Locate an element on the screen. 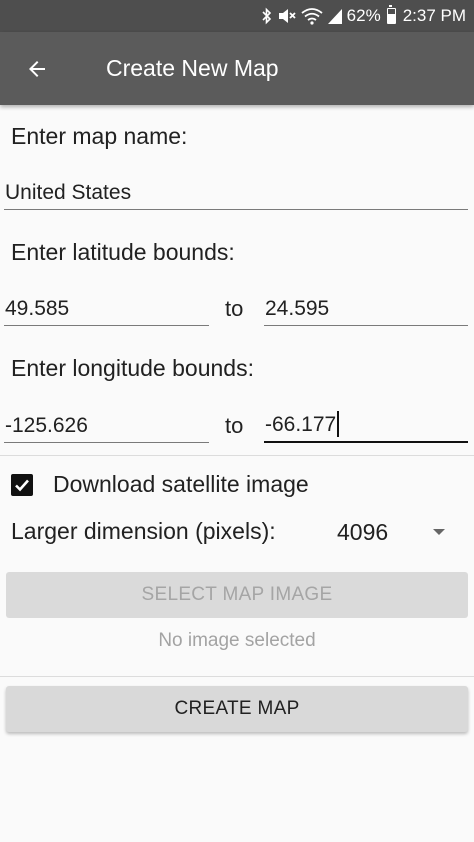 This screenshot has width=474, height=842. map-name-label: Enter map name: is located at coordinates (99, 136).